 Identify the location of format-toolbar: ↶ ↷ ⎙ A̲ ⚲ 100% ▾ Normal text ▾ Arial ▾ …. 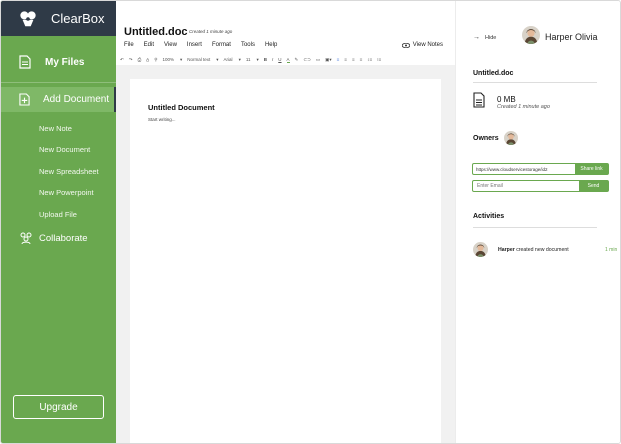
(253, 59).